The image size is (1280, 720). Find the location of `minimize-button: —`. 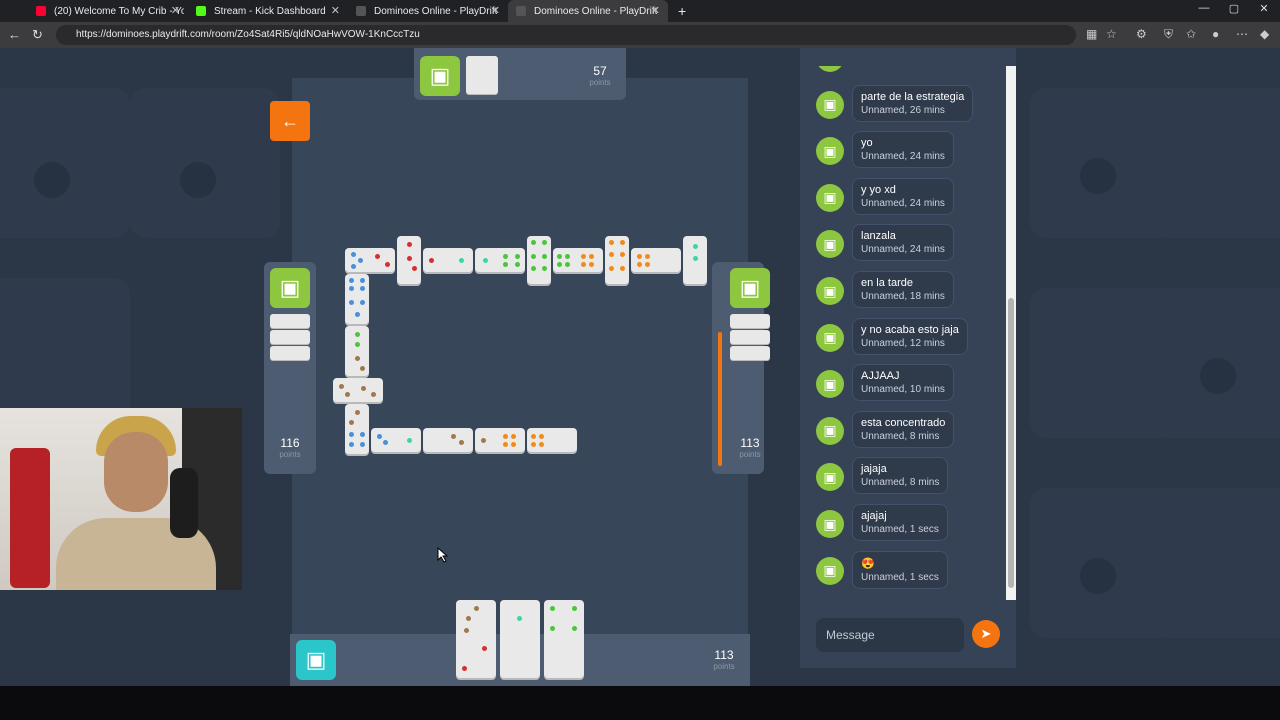

minimize-button: — is located at coordinates (1204, 8).